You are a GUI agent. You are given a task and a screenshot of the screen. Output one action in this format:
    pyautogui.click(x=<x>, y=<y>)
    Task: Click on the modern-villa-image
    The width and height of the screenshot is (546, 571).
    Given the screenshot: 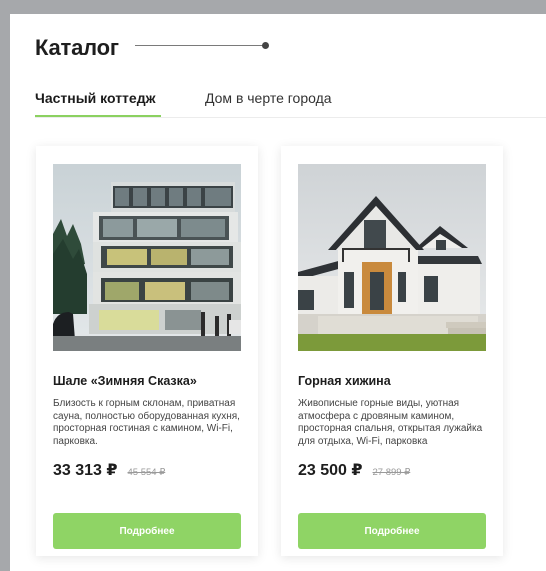 What is the action you would take?
    pyautogui.click(x=147, y=257)
    